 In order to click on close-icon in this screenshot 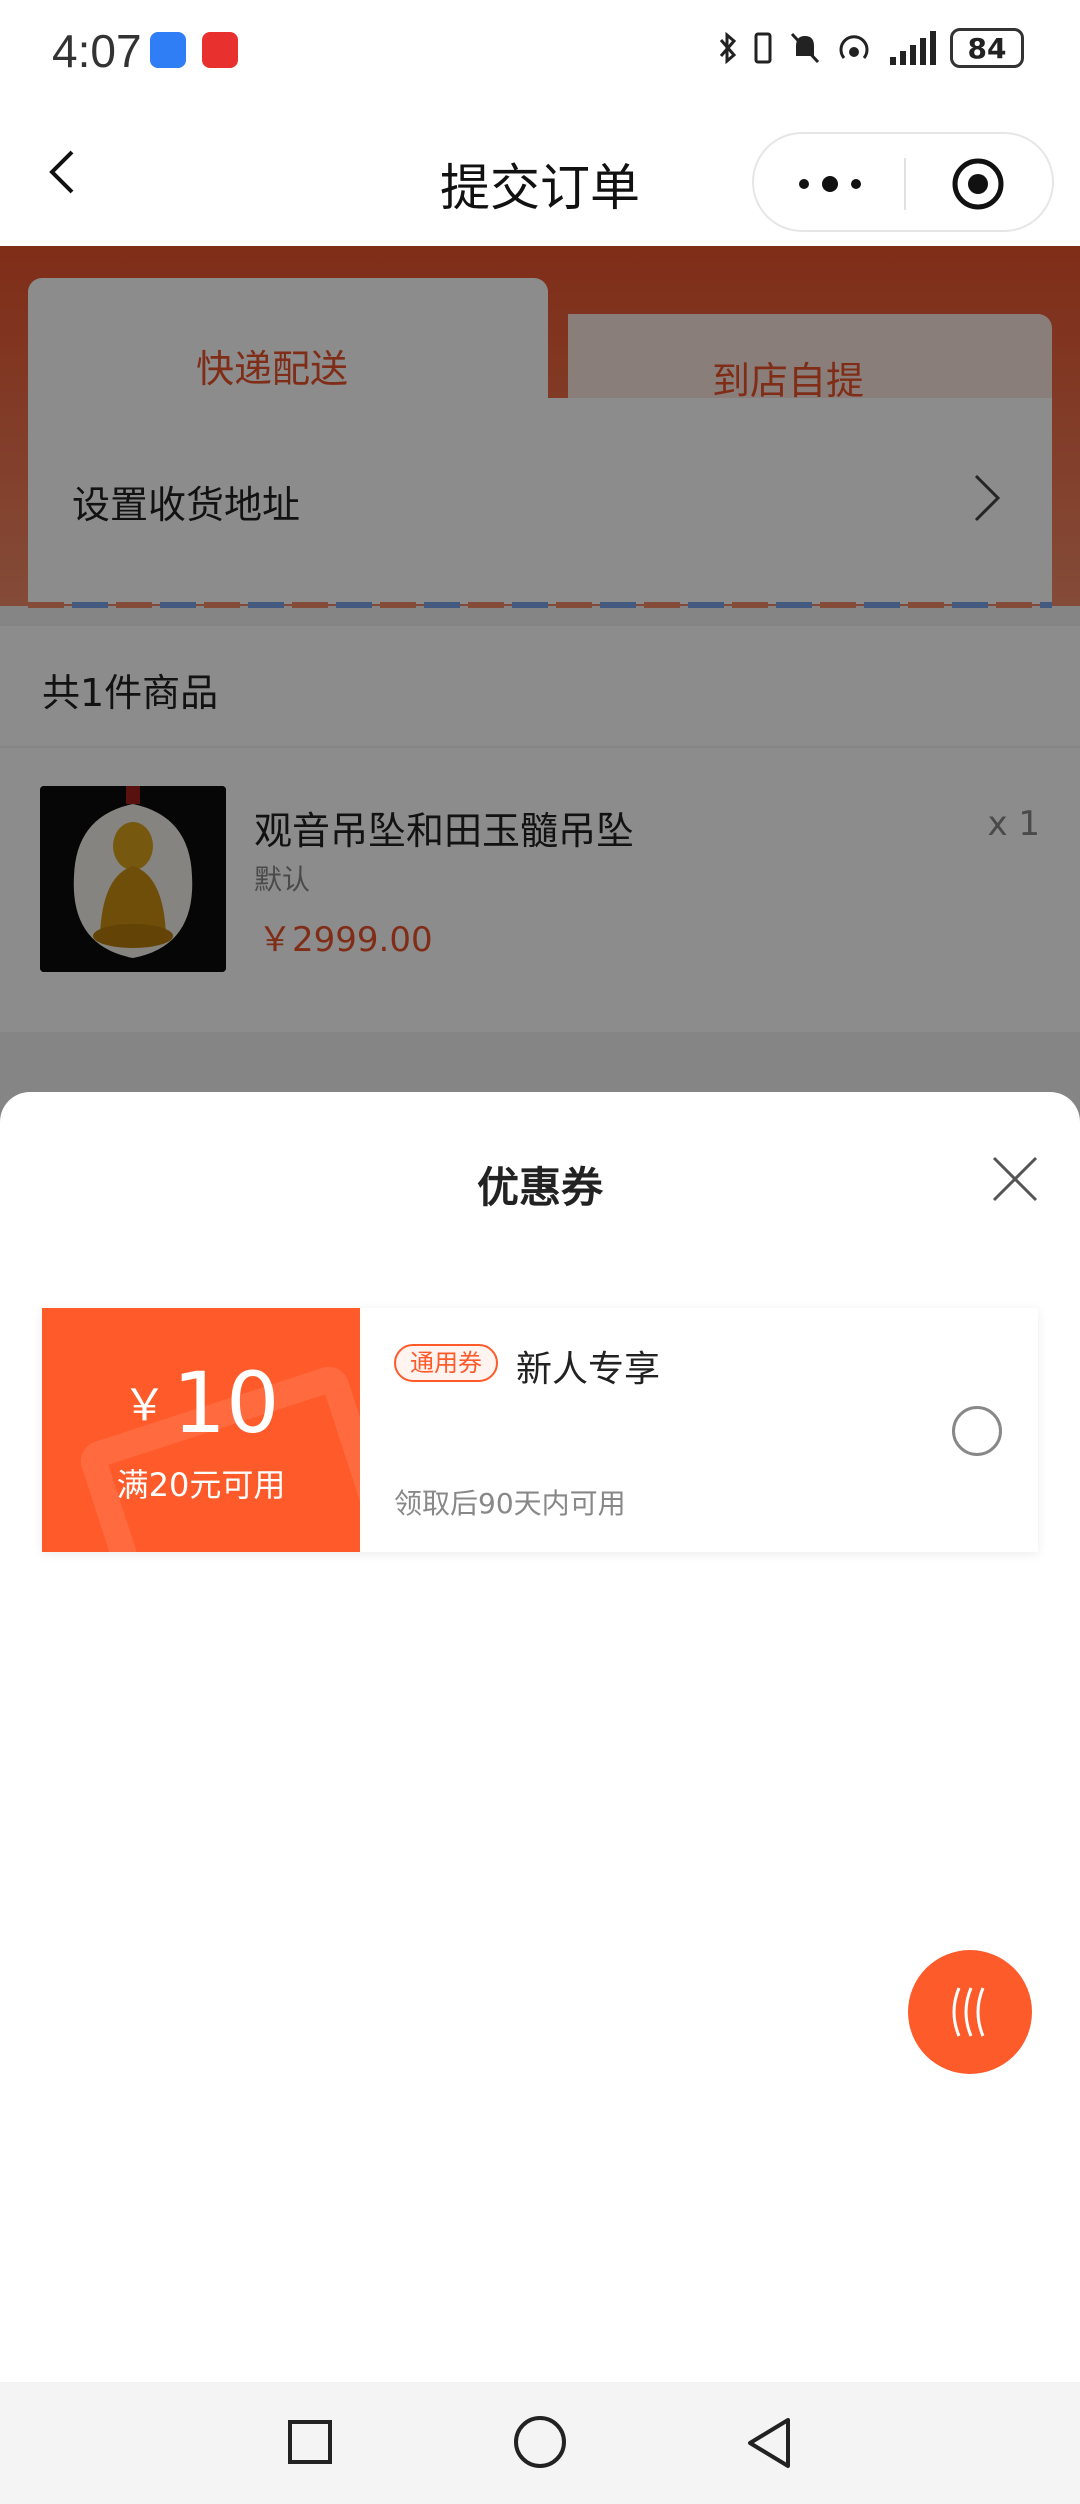, I will do `click(1015, 1179)`.